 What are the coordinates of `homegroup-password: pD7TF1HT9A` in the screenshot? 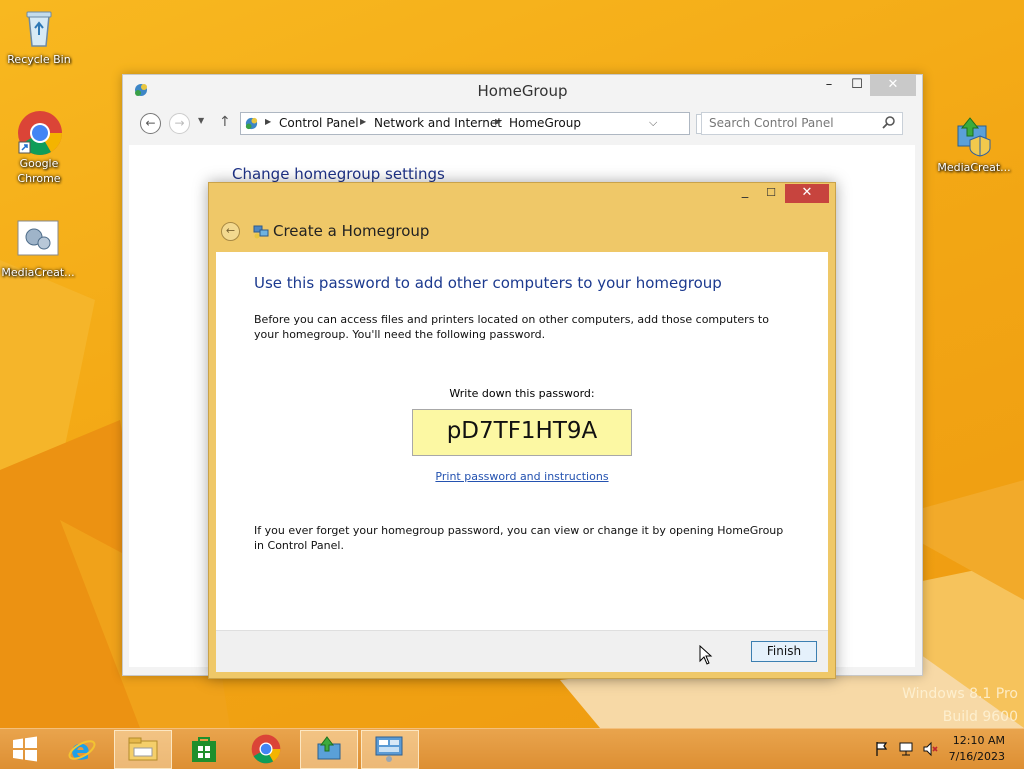 It's located at (522, 432).